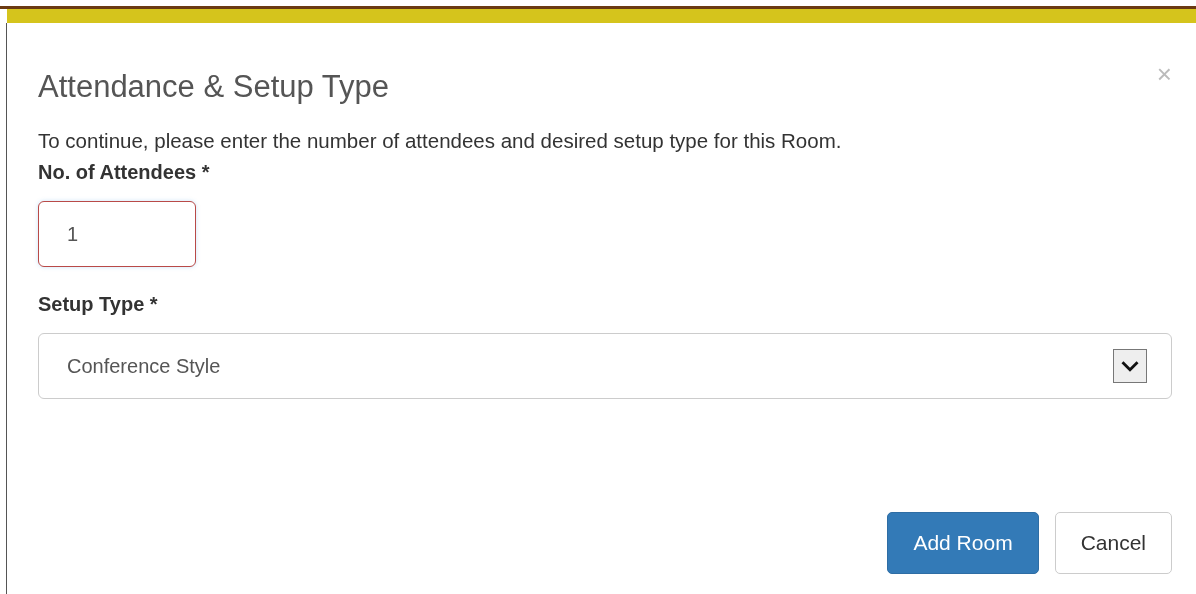 The height and width of the screenshot is (594, 1196). What do you see at coordinates (124, 172) in the screenshot?
I see `field-label: No. of Attendees *` at bounding box center [124, 172].